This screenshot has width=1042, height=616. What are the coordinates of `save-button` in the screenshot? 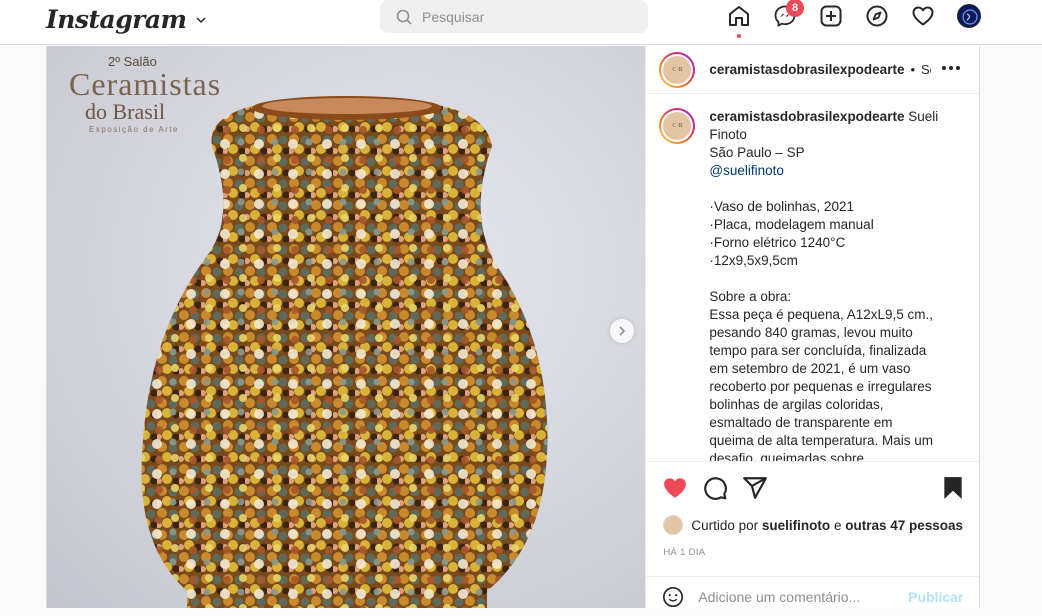 It's located at (953, 488).